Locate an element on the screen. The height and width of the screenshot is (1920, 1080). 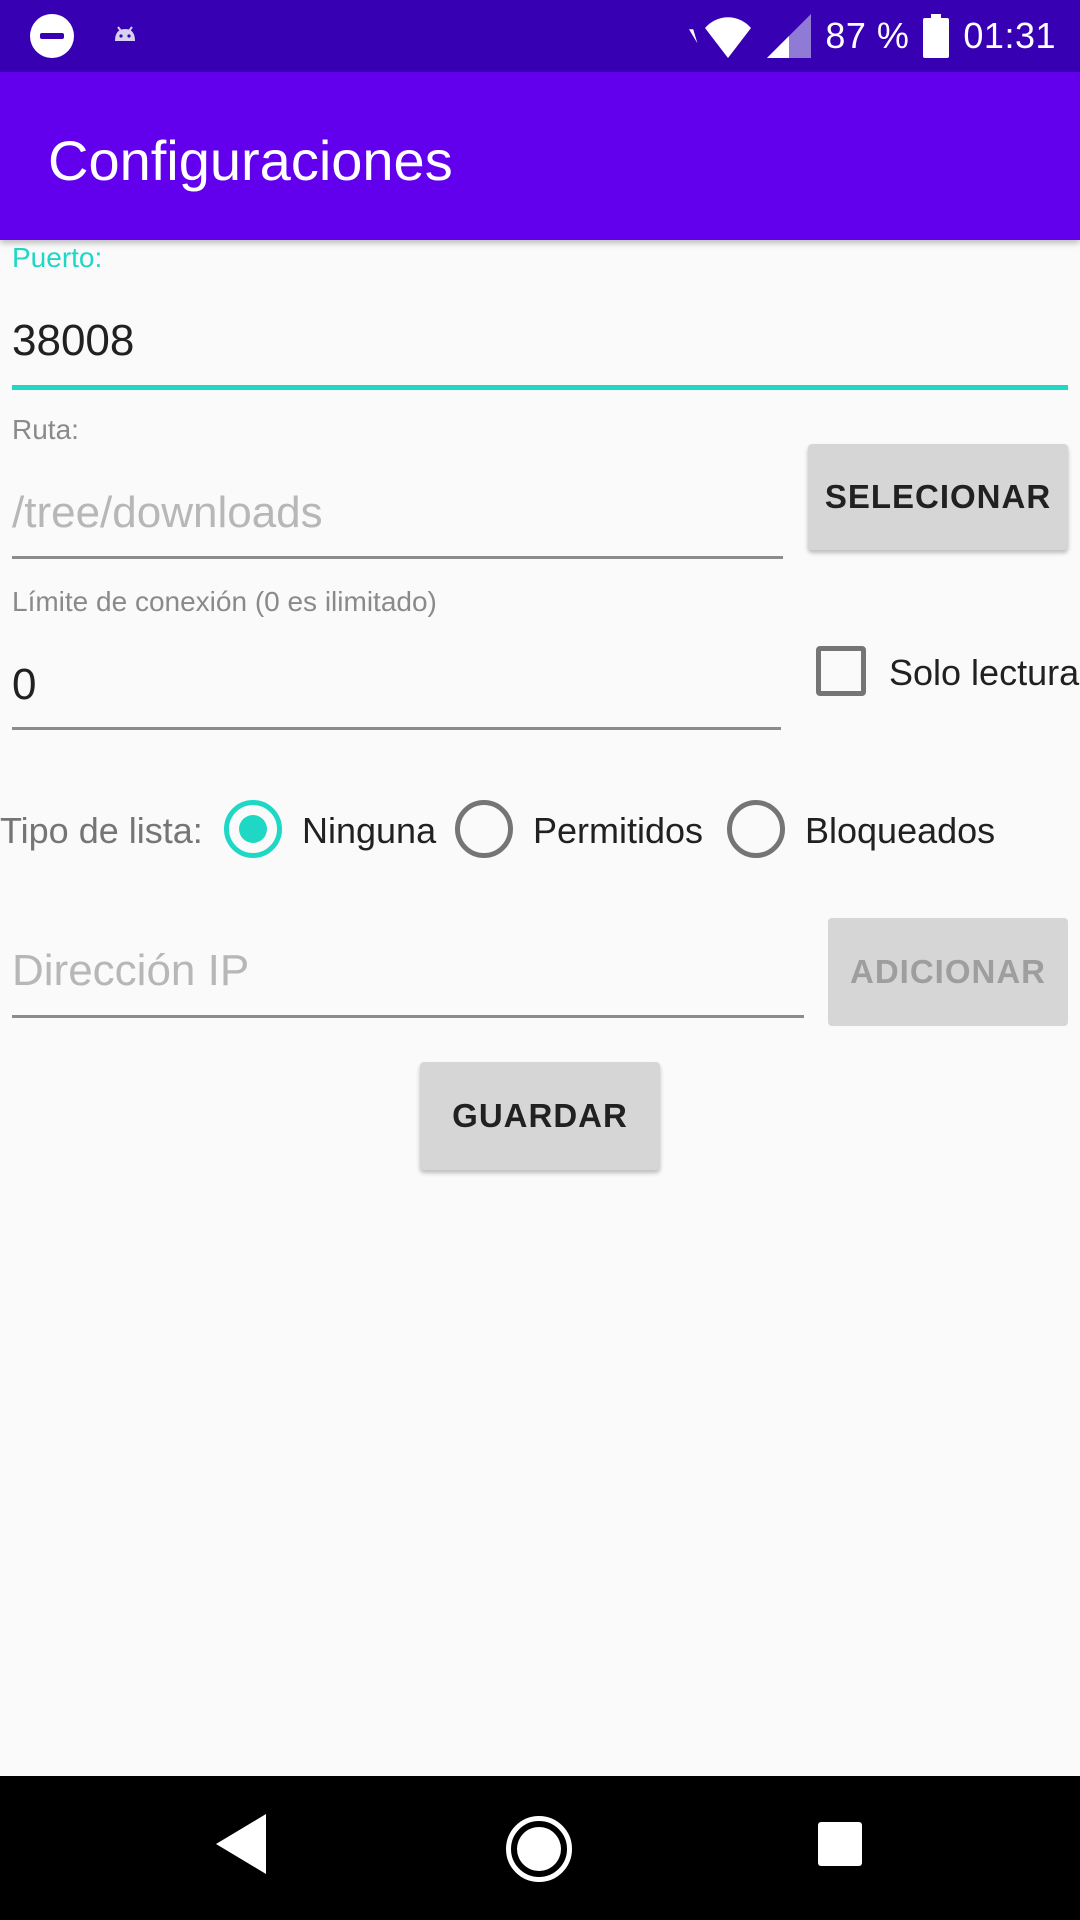
connection-limit-input: 0 is located at coordinates (24, 685).